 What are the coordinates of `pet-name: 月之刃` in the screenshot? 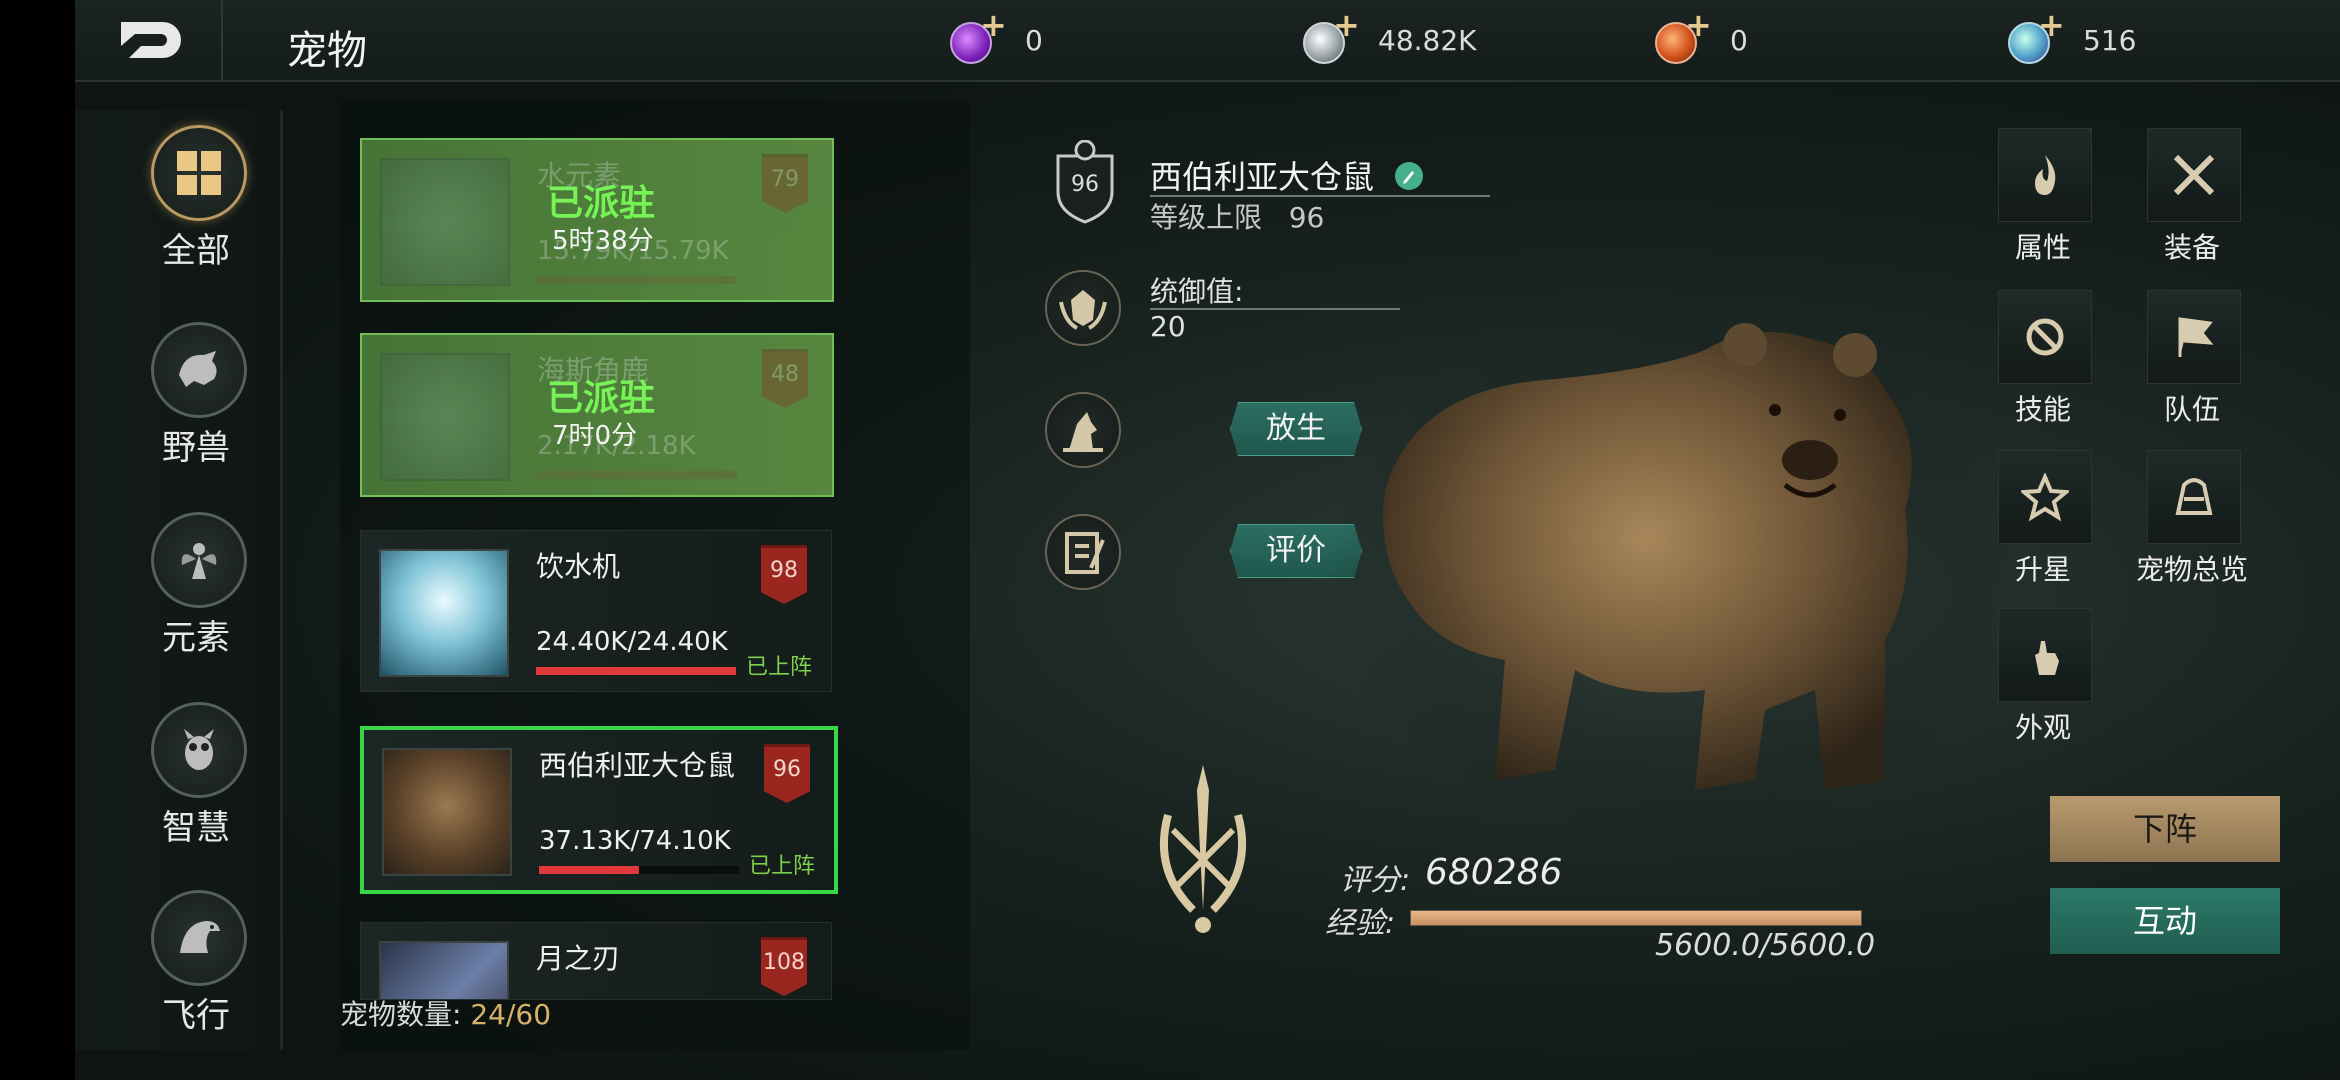 It's located at (578, 958).